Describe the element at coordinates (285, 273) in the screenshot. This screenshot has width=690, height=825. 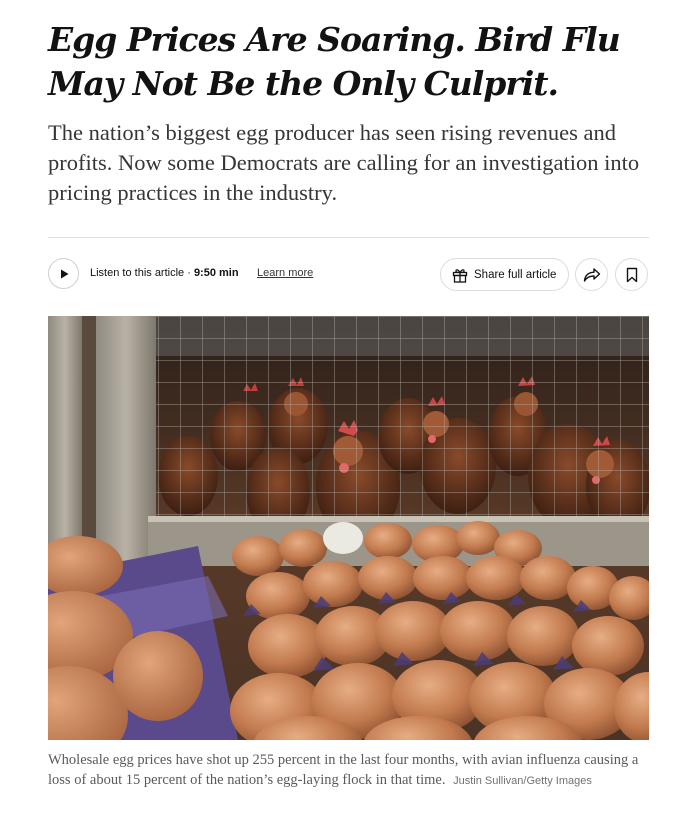
I see `learn-more-link: Learn more` at that location.